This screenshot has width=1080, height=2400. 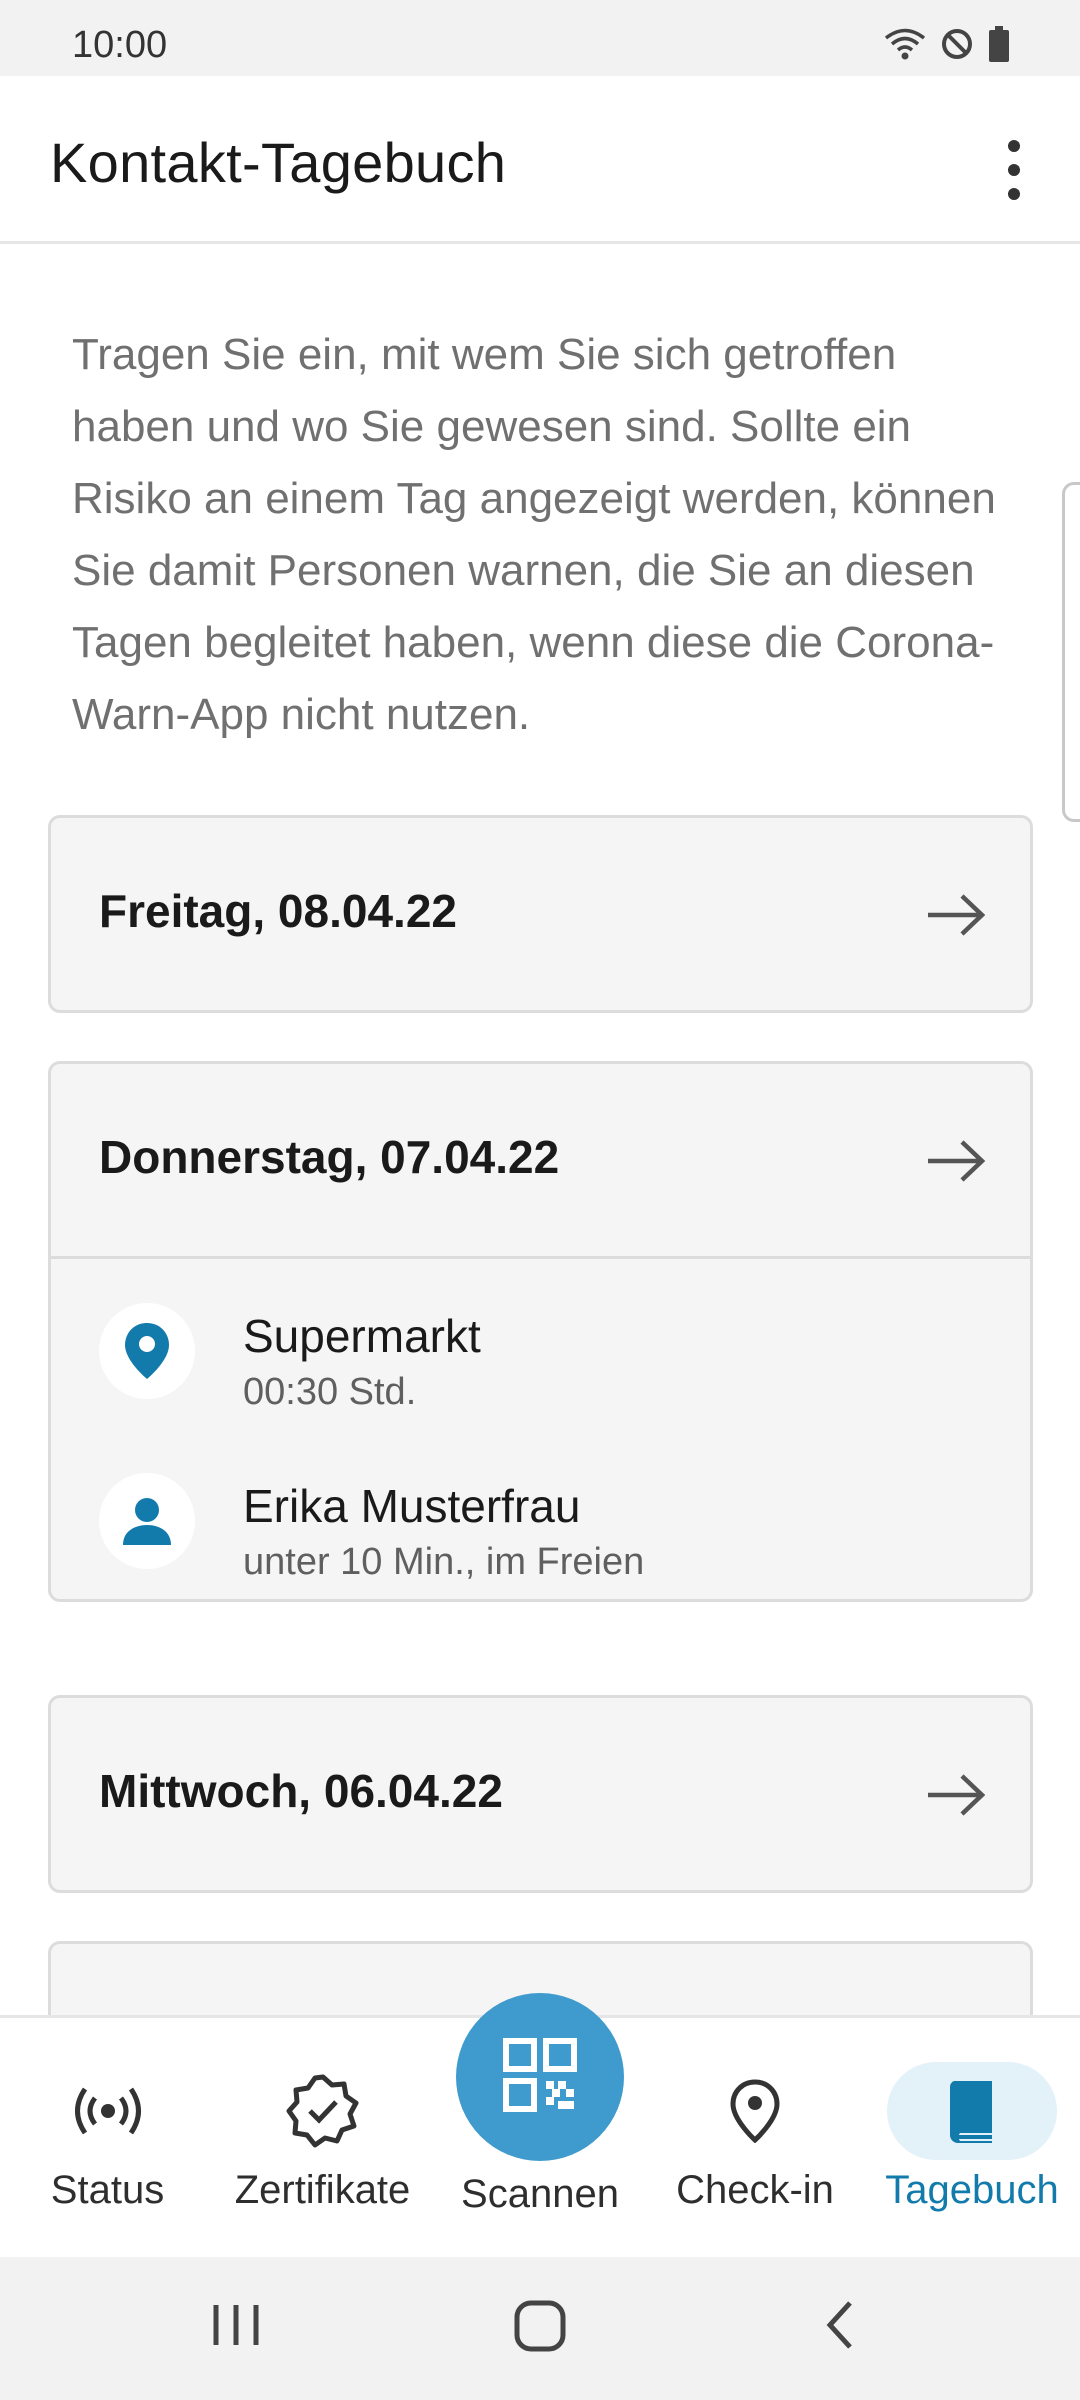 I want to click on verified-badge-icon, so click(x=323, y=2111).